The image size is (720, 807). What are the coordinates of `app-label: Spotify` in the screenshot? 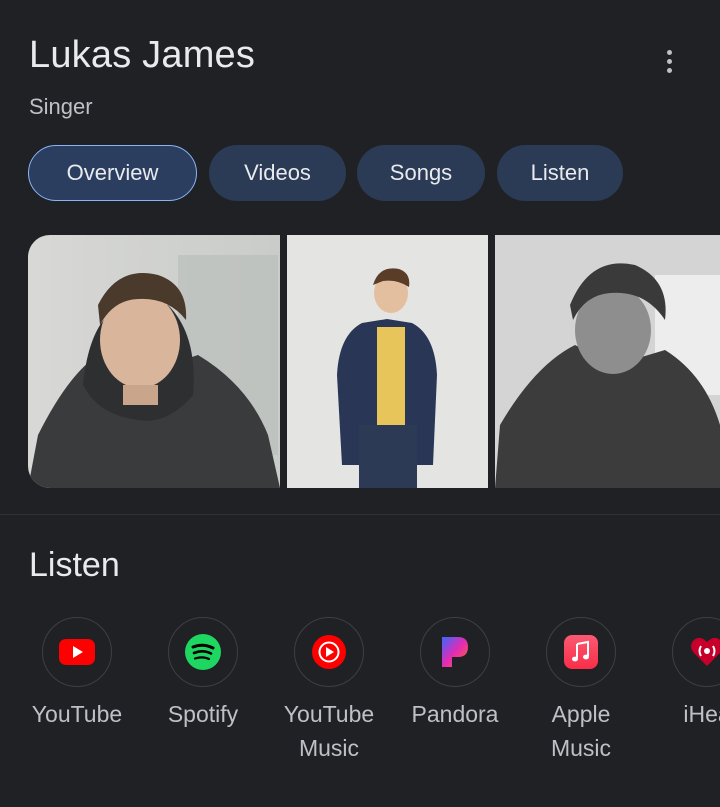 It's located at (203, 714).